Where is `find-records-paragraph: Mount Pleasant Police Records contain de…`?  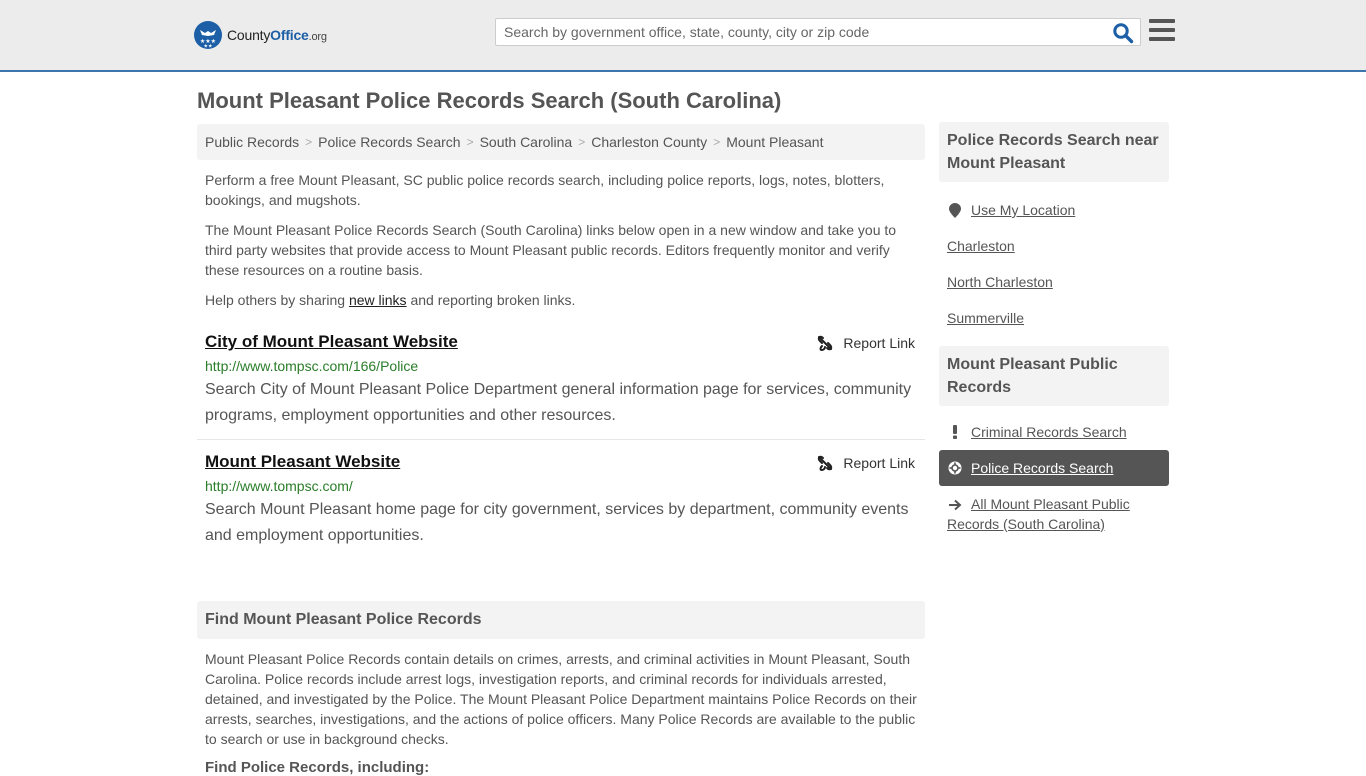 find-records-paragraph: Mount Pleasant Police Records contain de… is located at coordinates (561, 699).